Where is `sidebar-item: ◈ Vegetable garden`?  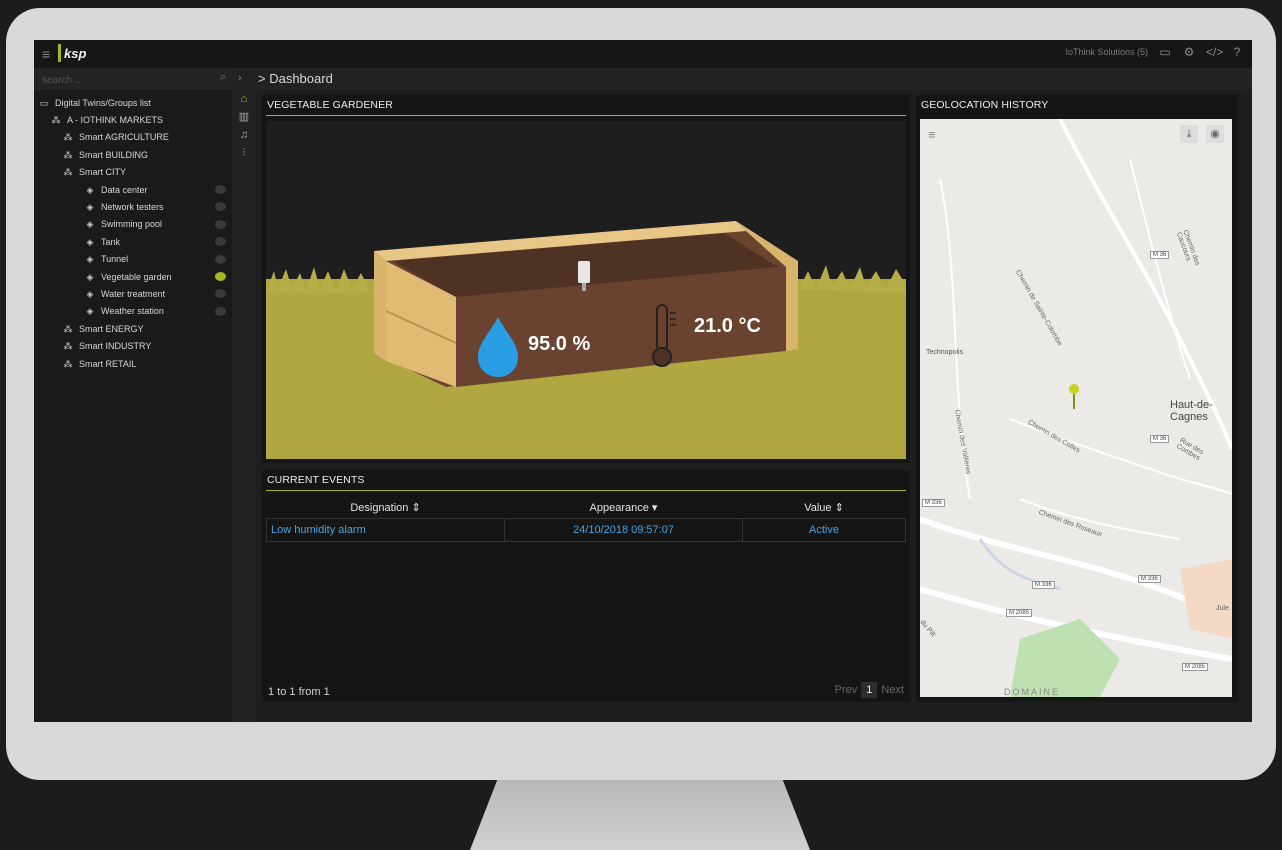 sidebar-item: ◈ Vegetable garden is located at coordinates (133, 276).